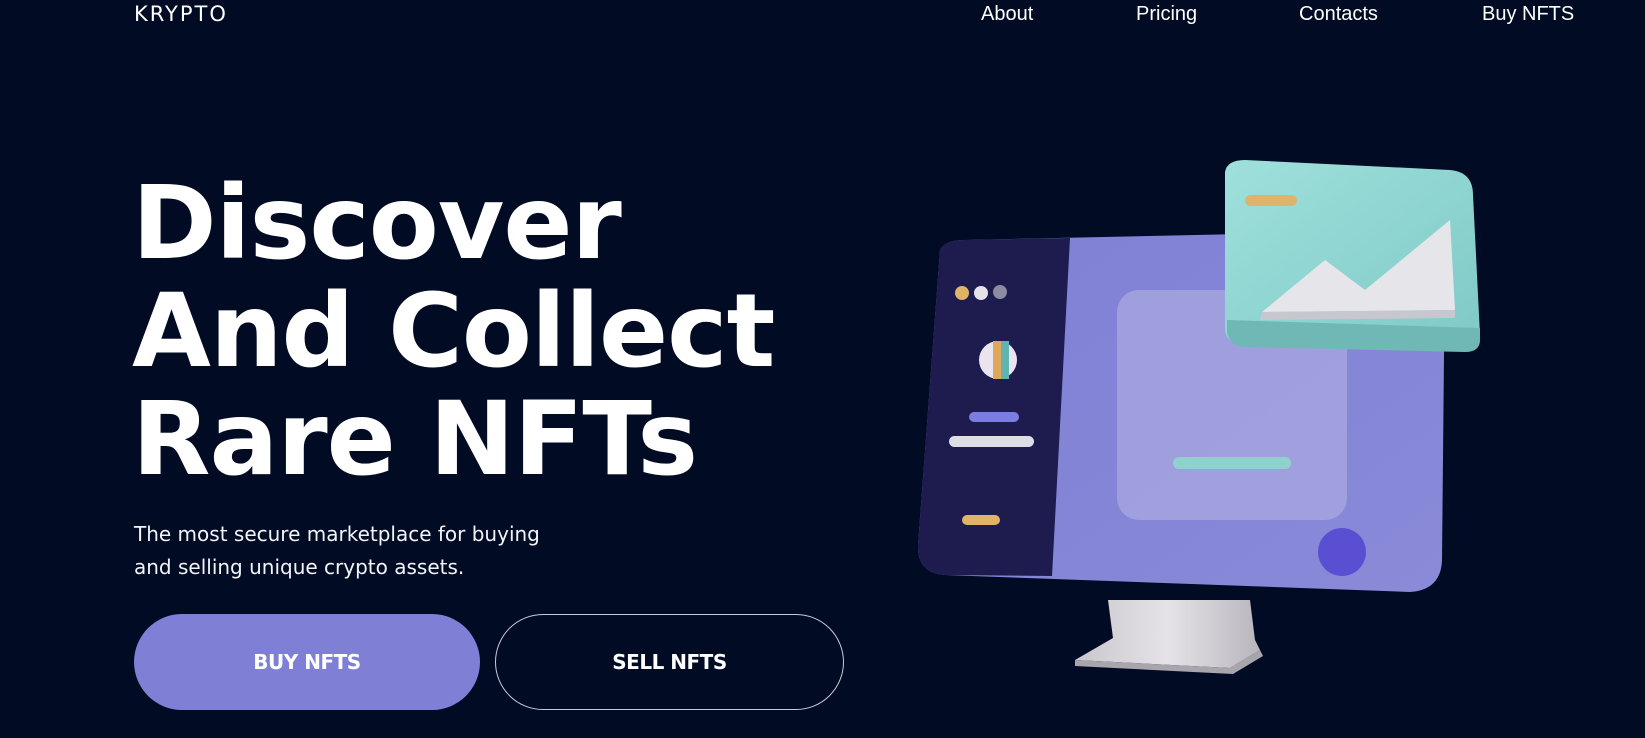 Image resolution: width=1645 pixels, height=738 pixels. I want to click on hero-title-line-3: Rare NFTs, so click(415, 439).